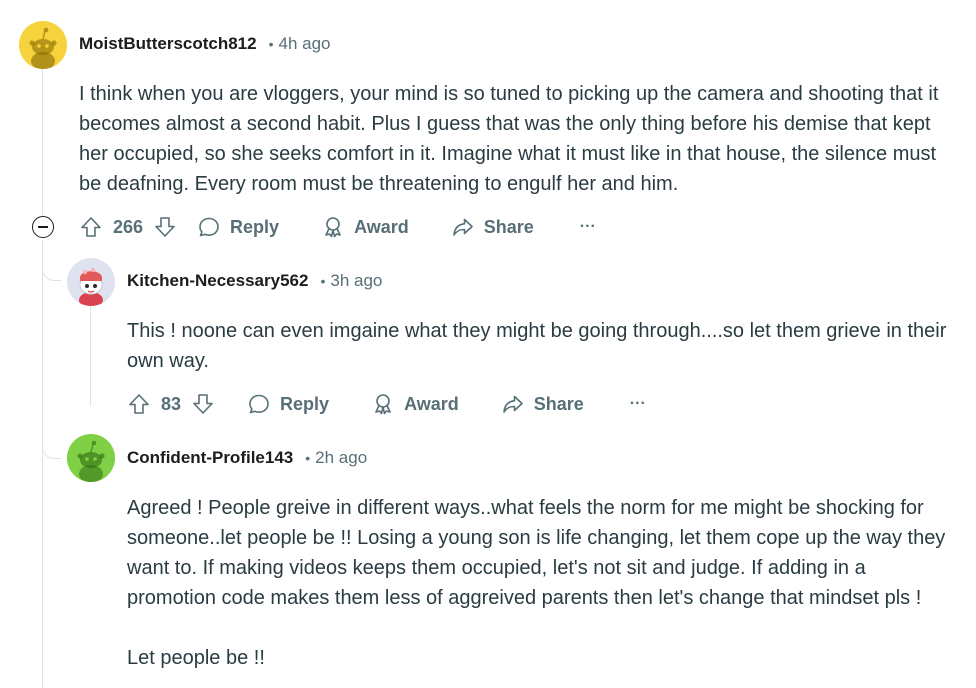  I want to click on collapse-icon, so click(43, 227).